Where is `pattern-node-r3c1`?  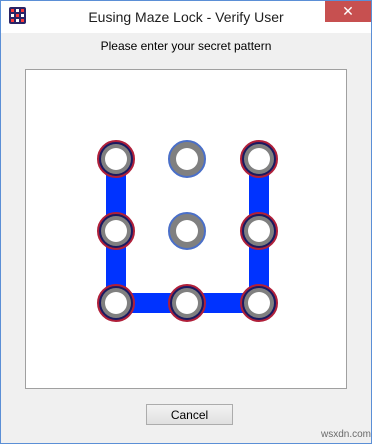
pattern-node-r3c1 is located at coordinates (116, 303).